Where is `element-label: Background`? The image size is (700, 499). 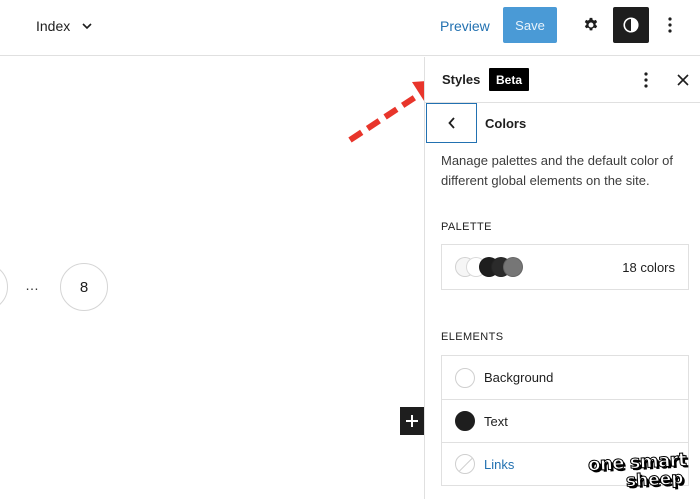
element-label: Background is located at coordinates (519, 377).